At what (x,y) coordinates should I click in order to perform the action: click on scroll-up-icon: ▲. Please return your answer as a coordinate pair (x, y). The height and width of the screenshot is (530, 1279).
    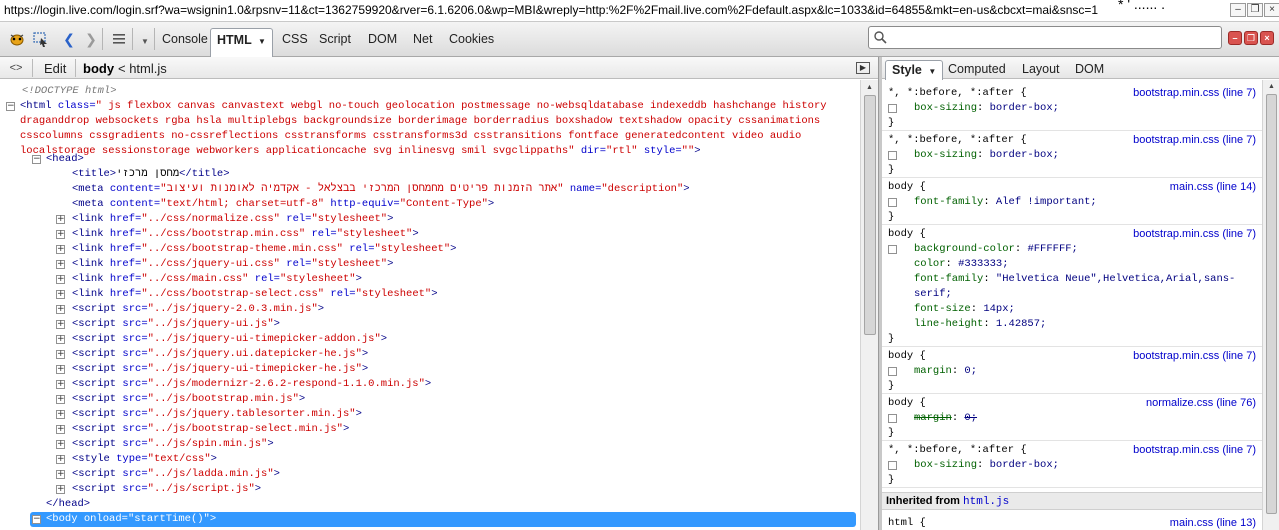
    Looking at the image, I should click on (1271, 87).